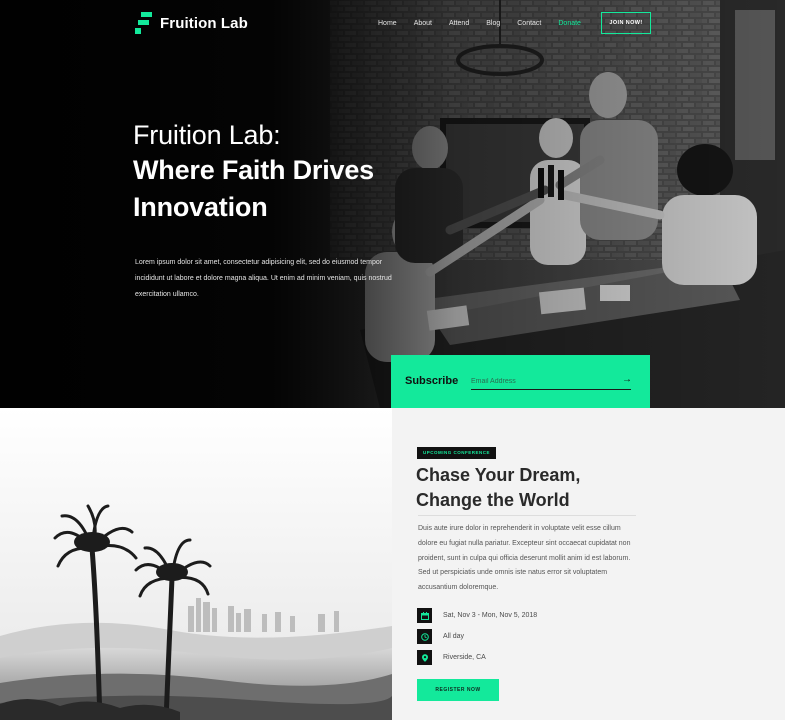 The height and width of the screenshot is (720, 785). Describe the element at coordinates (493, 500) in the screenshot. I see `event-title-line-2: Change the World` at that location.